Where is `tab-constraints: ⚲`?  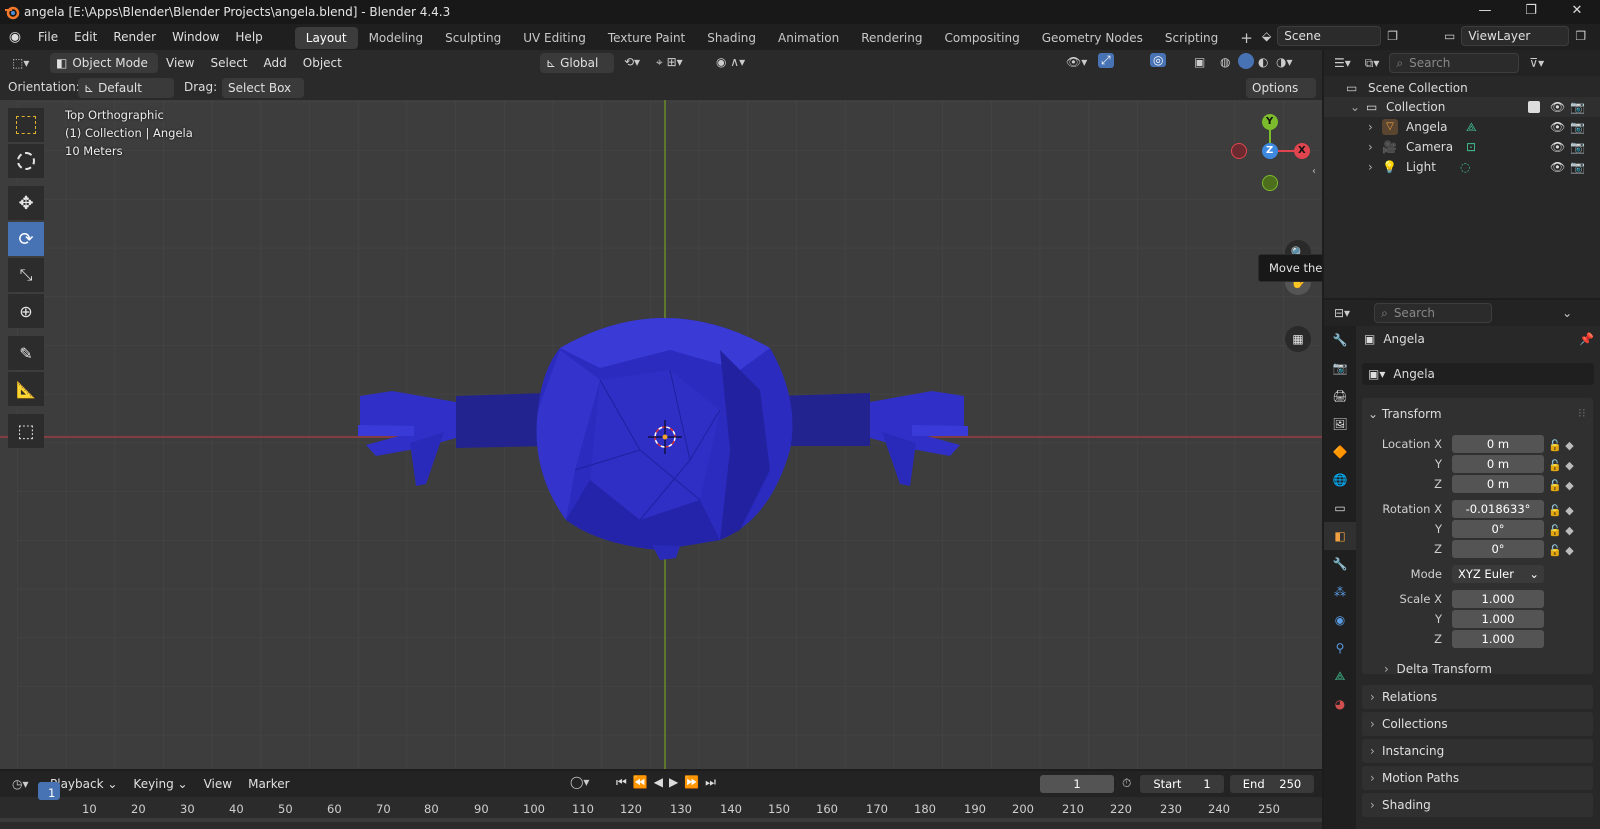 tab-constraints: ⚲ is located at coordinates (1340, 648).